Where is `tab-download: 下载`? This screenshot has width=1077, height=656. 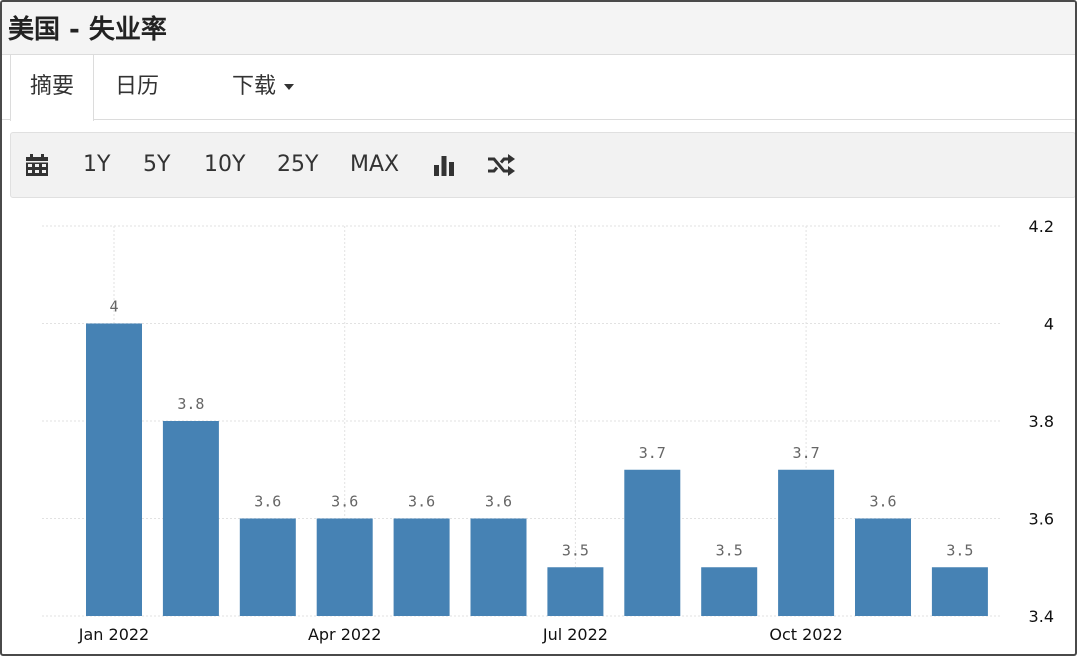
tab-download: 下载 is located at coordinates (263, 87).